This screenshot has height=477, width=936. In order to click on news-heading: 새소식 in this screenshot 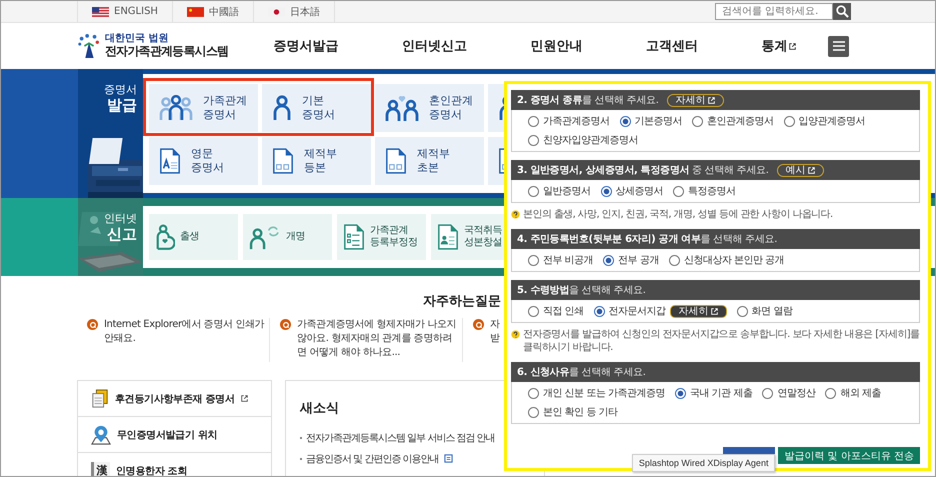, I will do `click(319, 408)`.